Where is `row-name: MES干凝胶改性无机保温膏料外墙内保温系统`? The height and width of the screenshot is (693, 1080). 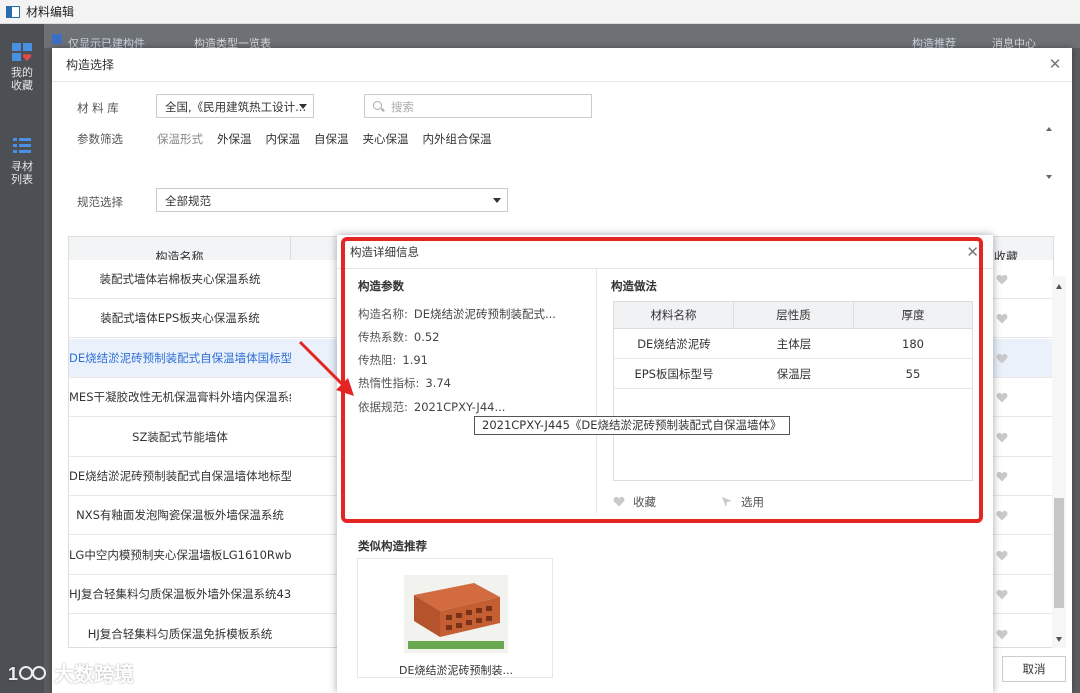
row-name: MES干凝胶改性无机保温膏料外墙内保温系统 is located at coordinates (180, 397).